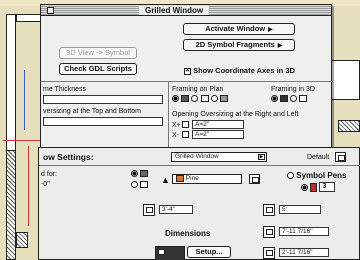  What do you see at coordinates (187, 71) in the screenshot?
I see `checkbox-icon: ✕` at bounding box center [187, 71].